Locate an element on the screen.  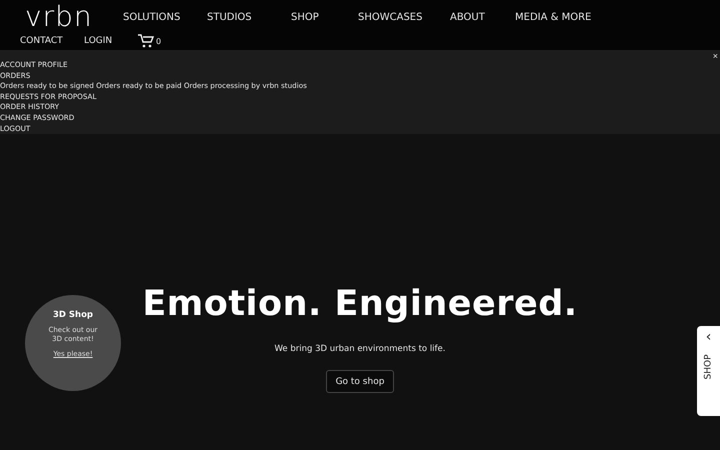
bubble-title: 3D Shop is located at coordinates (73, 315).